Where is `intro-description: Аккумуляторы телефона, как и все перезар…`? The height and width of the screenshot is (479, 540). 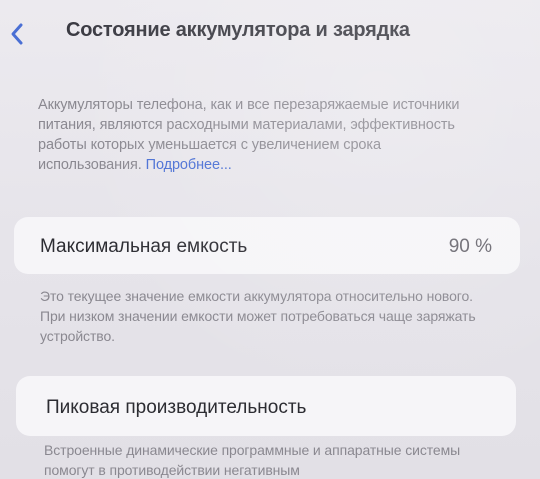
intro-description: Аккумуляторы телефона, как и все перезар… is located at coordinates (263, 135).